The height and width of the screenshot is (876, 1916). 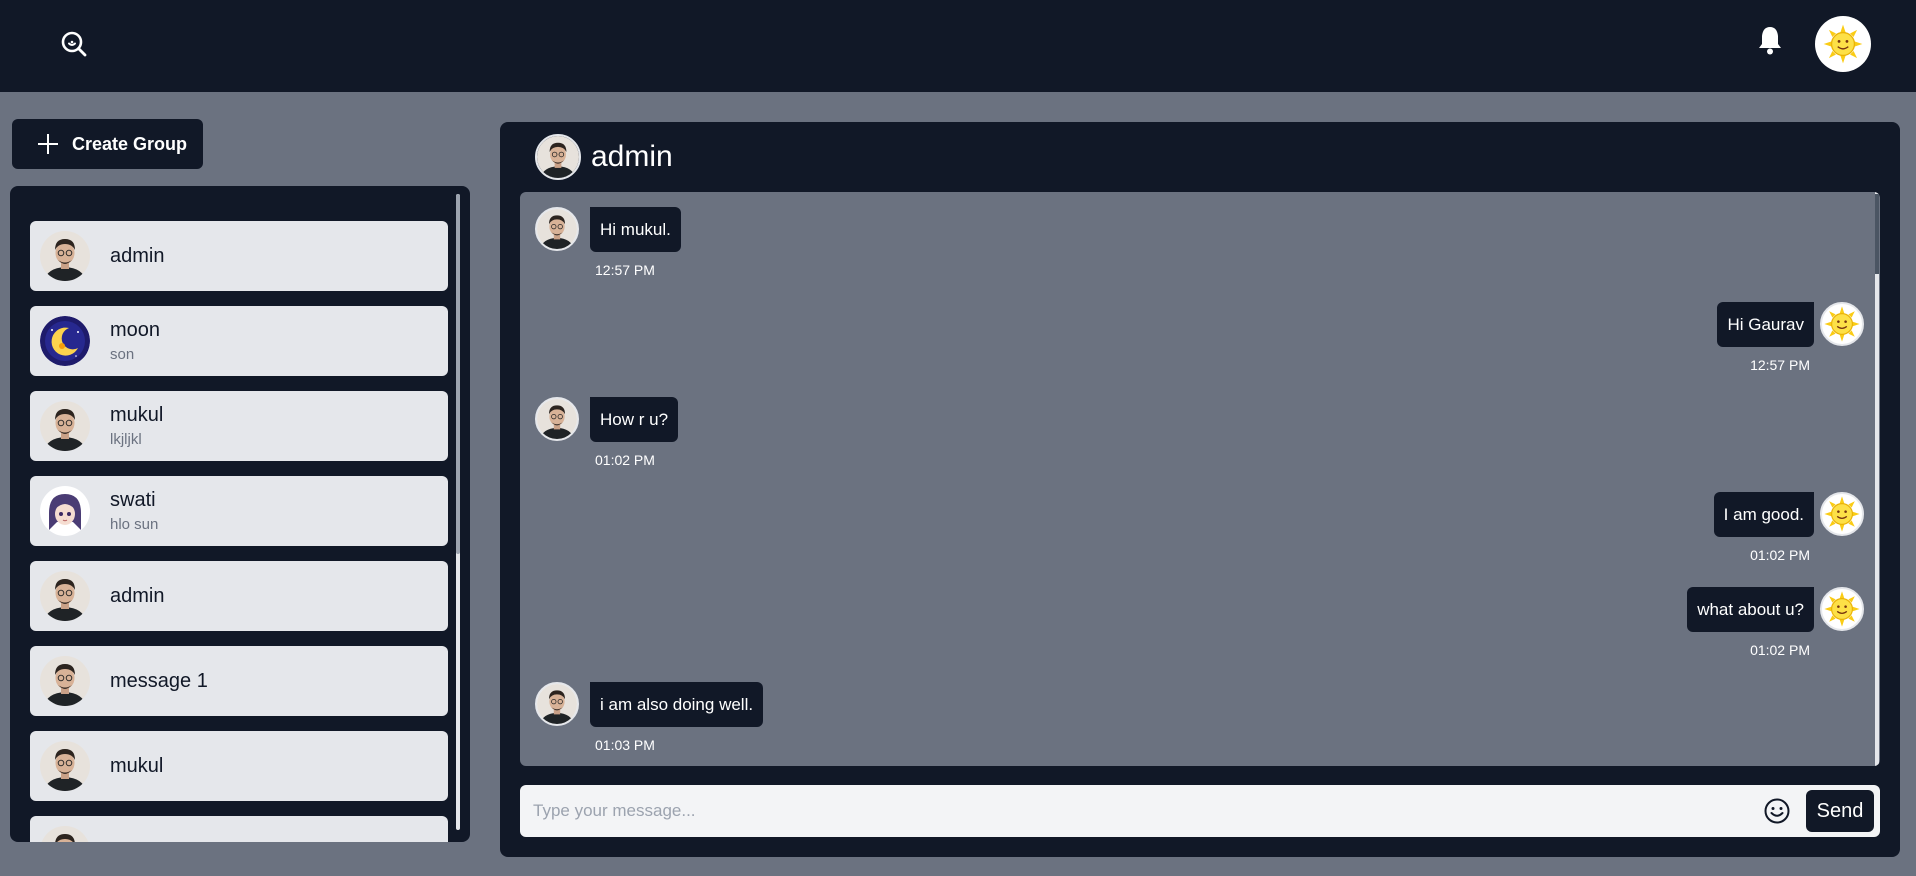 What do you see at coordinates (126, 439) in the screenshot?
I see `chat-last-message: lkjljkl` at bounding box center [126, 439].